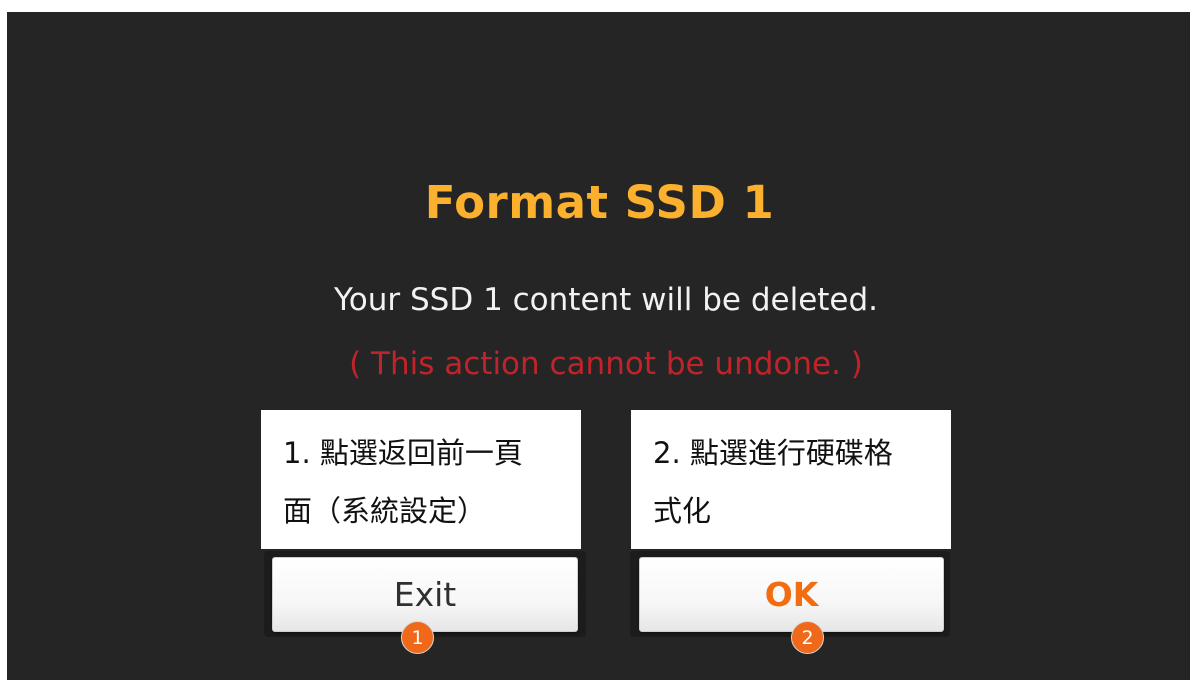  What do you see at coordinates (403, 453) in the screenshot?
I see `annotation-exit-line1: 1. 點選返回前一頁` at bounding box center [403, 453].